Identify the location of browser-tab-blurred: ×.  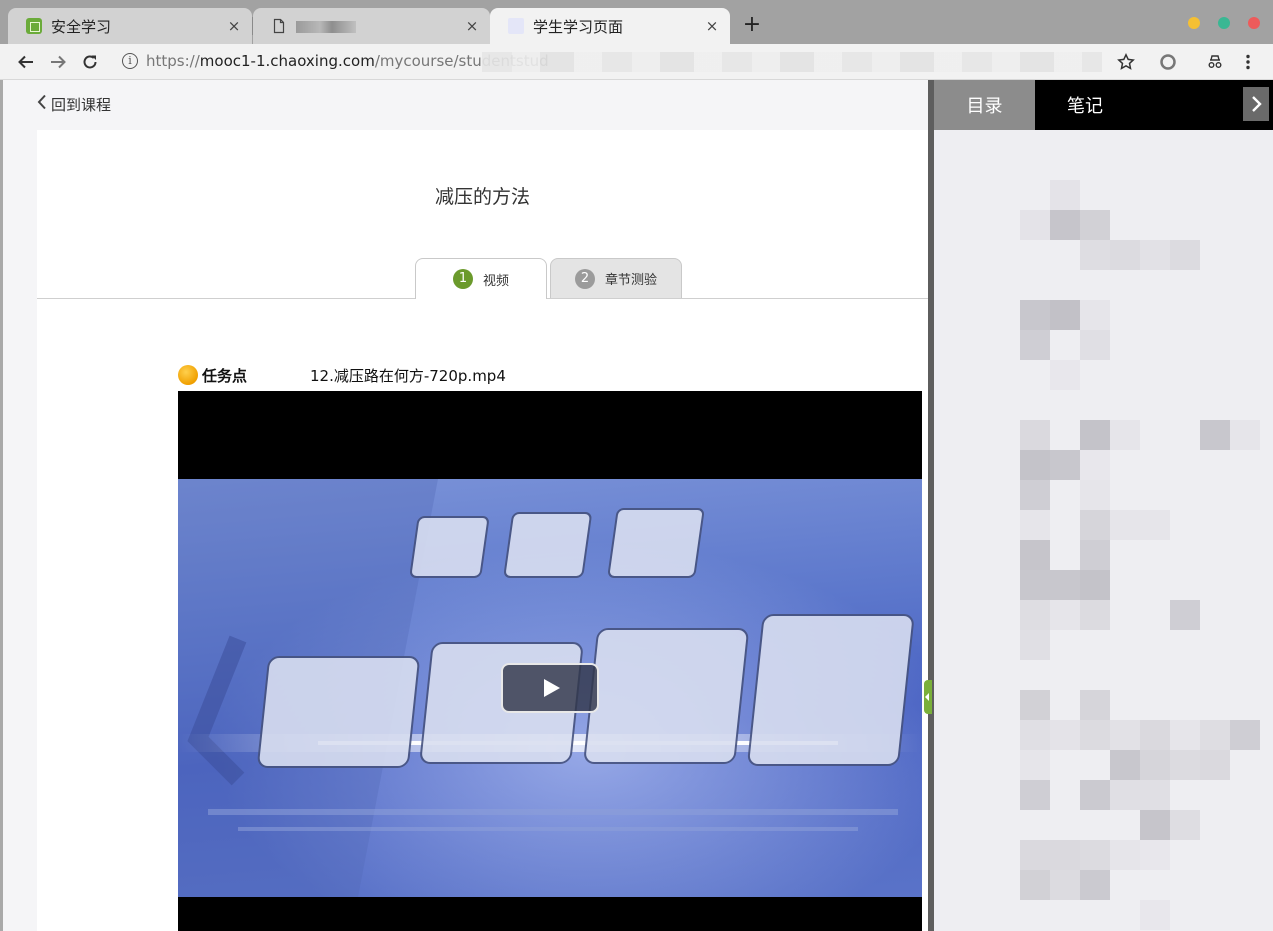
(371, 26).